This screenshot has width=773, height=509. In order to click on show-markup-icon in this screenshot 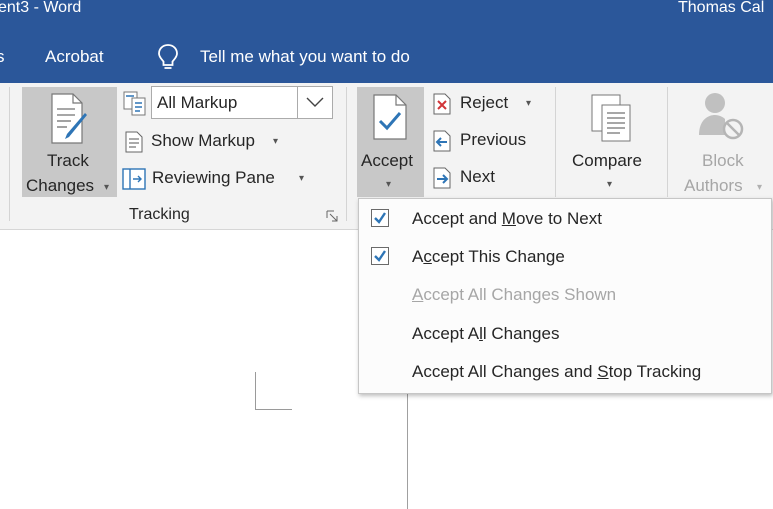, I will do `click(134, 142)`.